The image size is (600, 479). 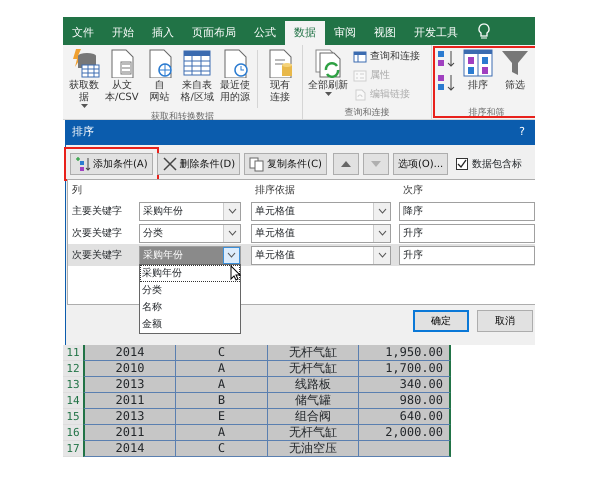 What do you see at coordinates (234, 76) in the screenshot?
I see `ribbon-button: 最近使 用的源` at bounding box center [234, 76].